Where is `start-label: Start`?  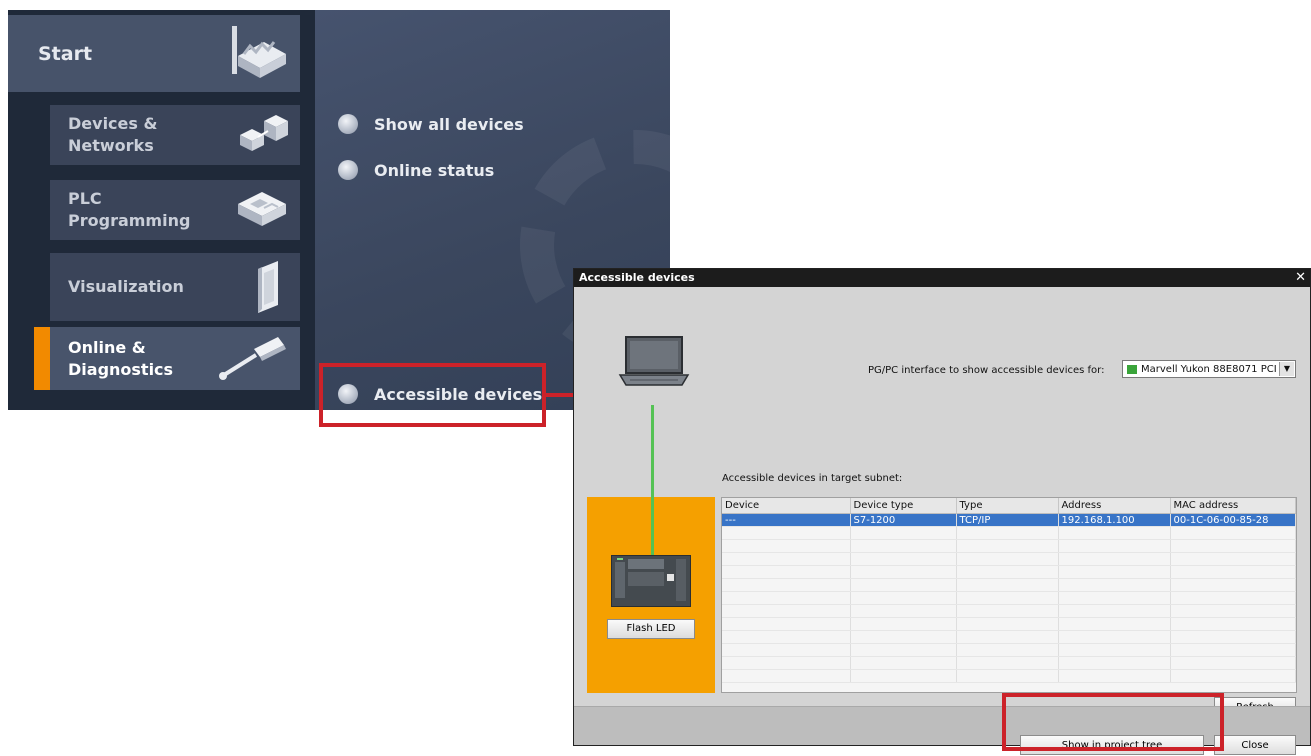
start-label: Start is located at coordinates (65, 53).